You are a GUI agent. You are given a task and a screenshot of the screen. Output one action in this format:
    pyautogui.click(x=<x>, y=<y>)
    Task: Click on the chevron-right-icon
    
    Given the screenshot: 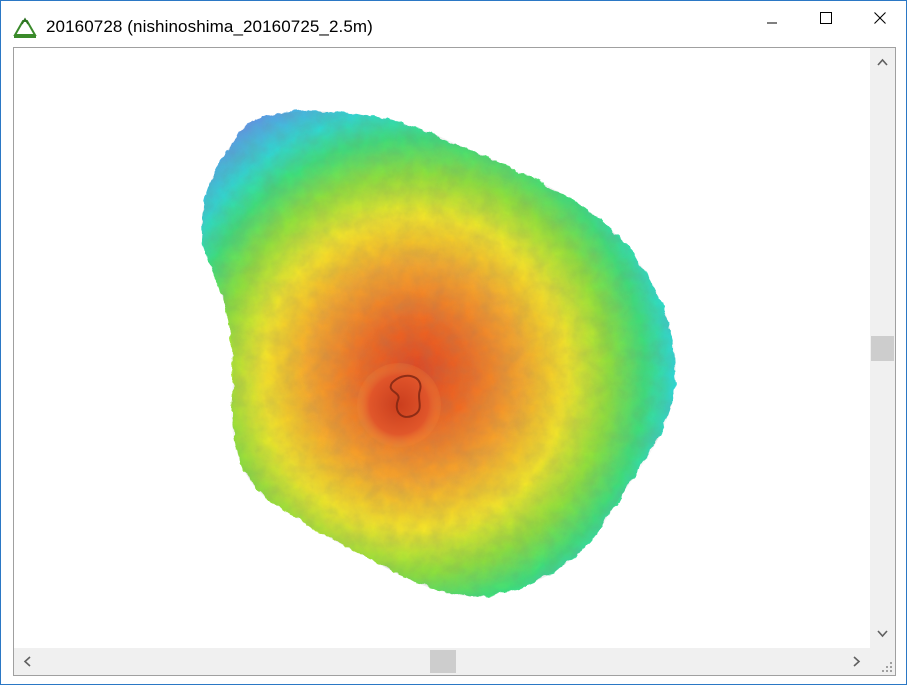 What is the action you would take?
    pyautogui.click(x=857, y=661)
    